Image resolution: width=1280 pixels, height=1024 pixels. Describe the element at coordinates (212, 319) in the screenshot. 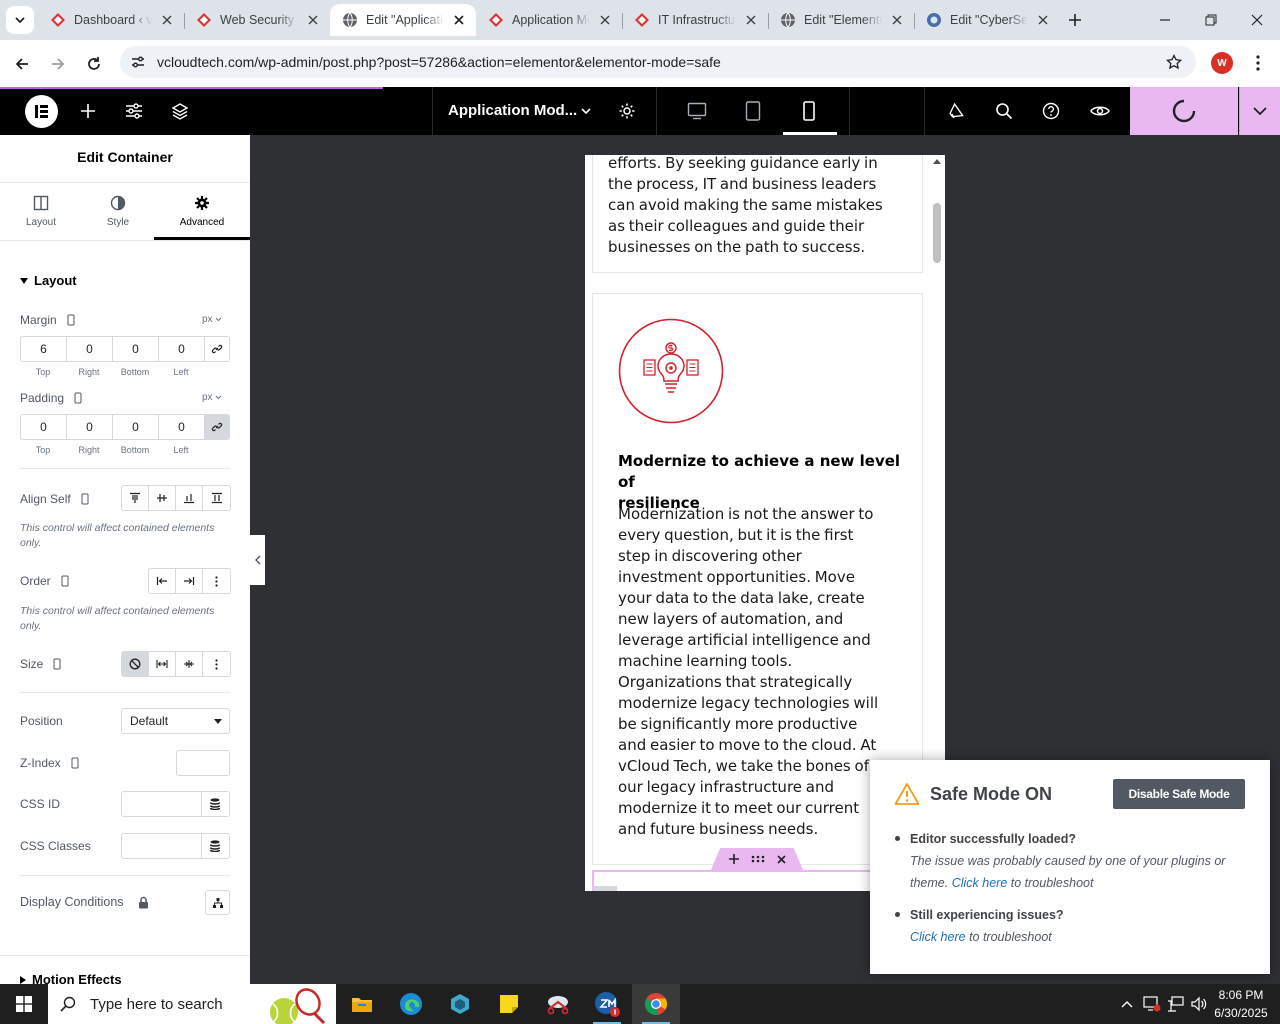

I see `margin-unit-select: px` at that location.